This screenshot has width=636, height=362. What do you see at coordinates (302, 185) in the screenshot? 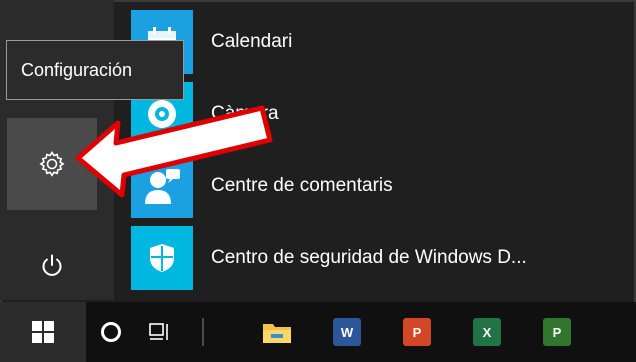
I see `app-label: Centre de comentaris` at bounding box center [302, 185].